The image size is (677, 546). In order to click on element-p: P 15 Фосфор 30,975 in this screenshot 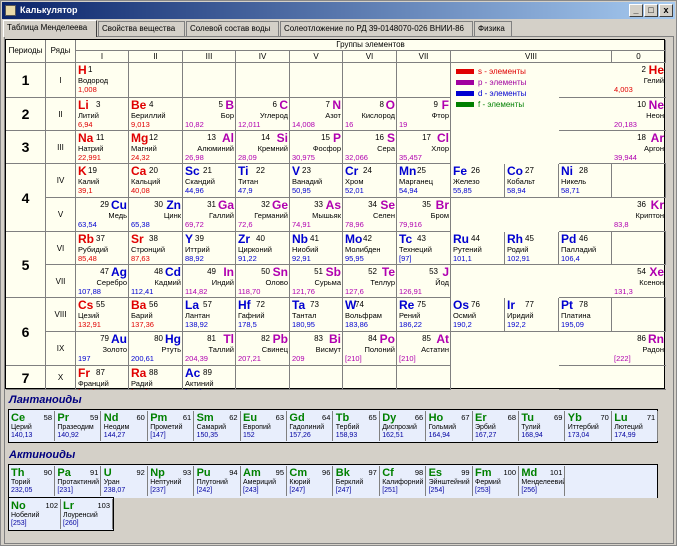, I will do `click(316, 147)`.